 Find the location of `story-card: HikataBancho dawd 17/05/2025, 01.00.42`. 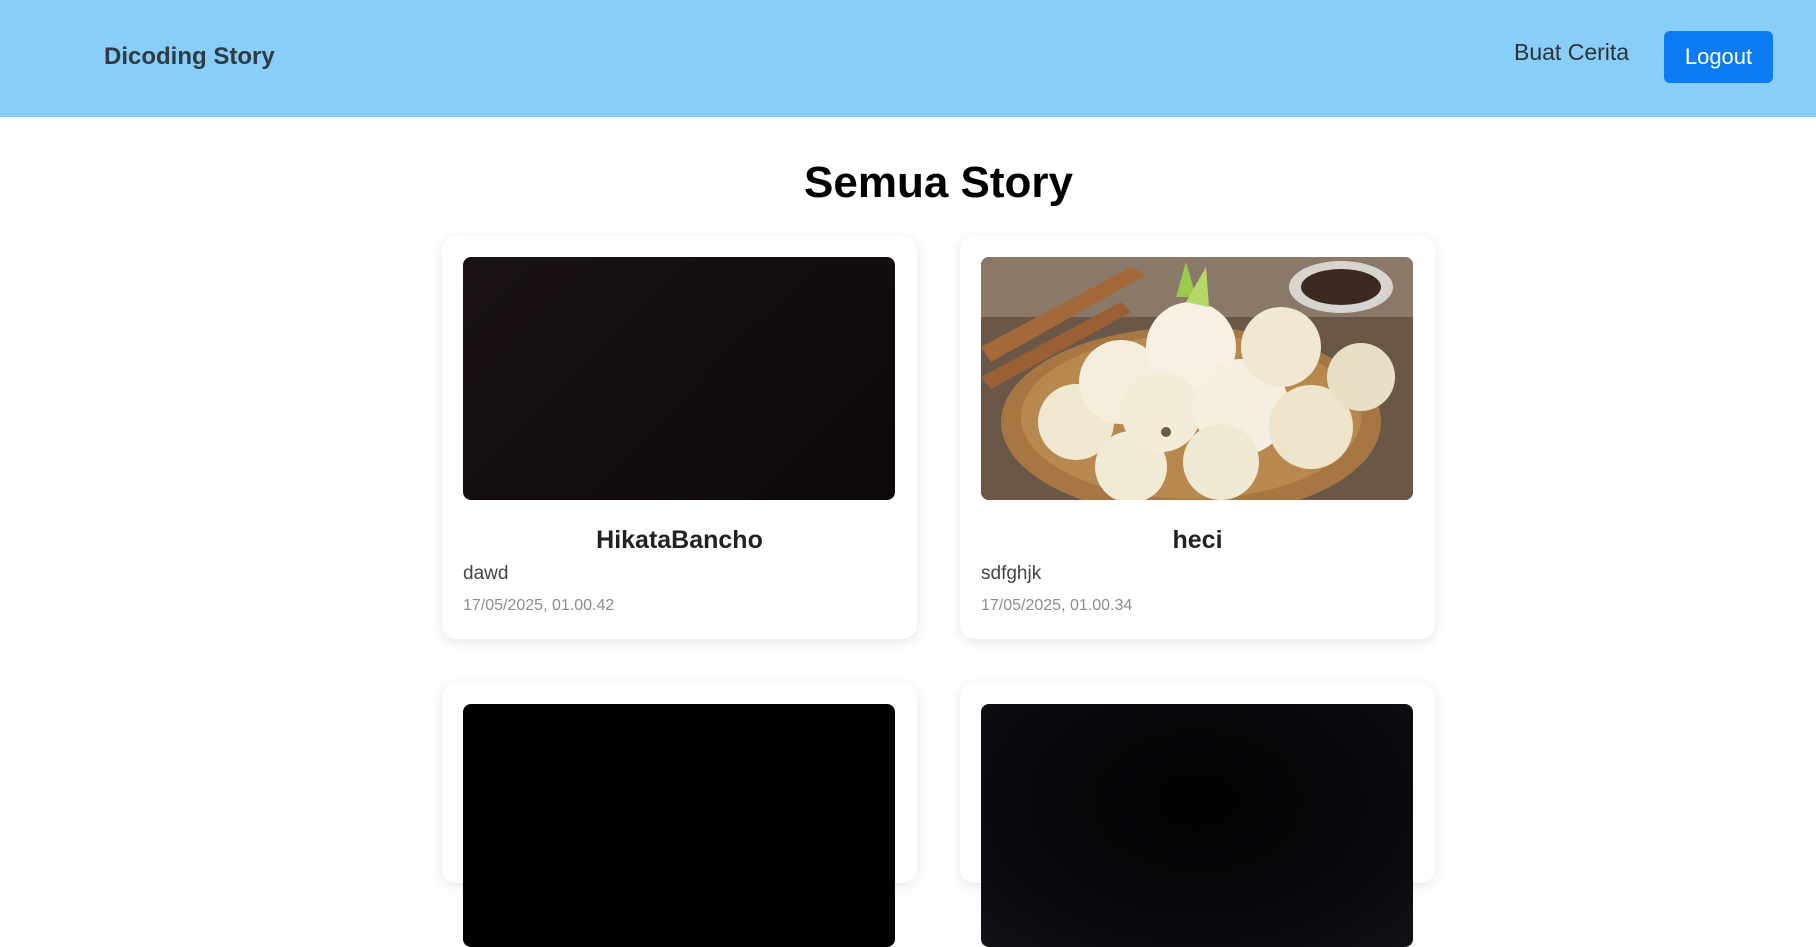

story-card: HikataBancho dawd 17/05/2025, 01.00.42 is located at coordinates (679, 437).